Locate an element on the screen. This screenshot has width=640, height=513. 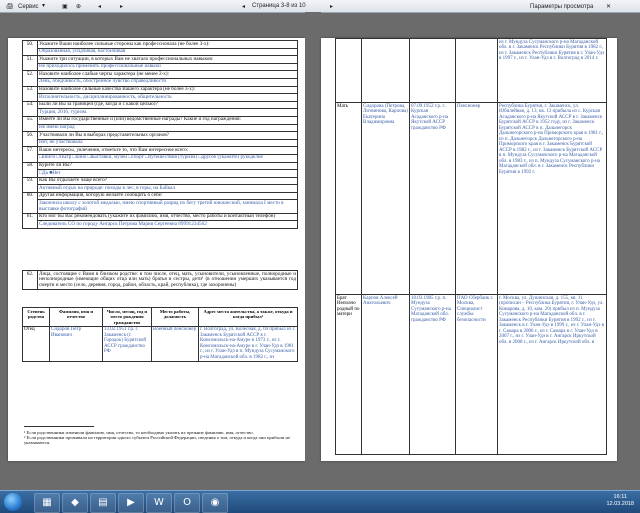
page-info: Страница 3-8 из 10 is located at coordinates (279, 6).